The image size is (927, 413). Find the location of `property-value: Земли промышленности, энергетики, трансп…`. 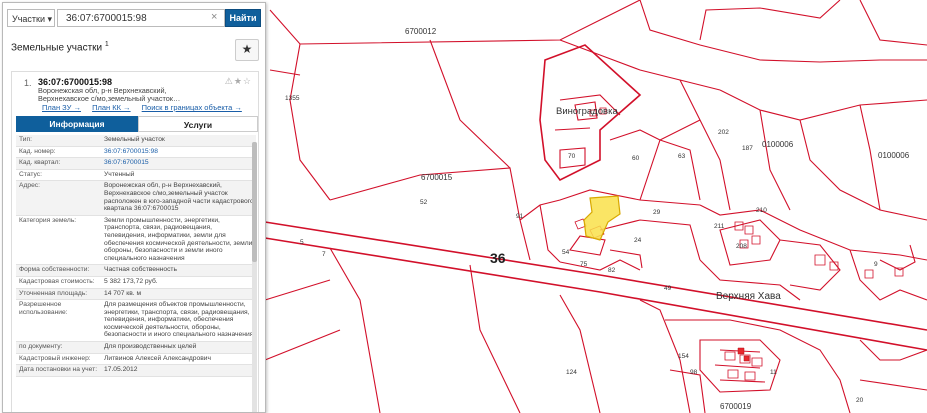

property-value: Земли промышленности, энергетики, трансп… is located at coordinates (178, 239).